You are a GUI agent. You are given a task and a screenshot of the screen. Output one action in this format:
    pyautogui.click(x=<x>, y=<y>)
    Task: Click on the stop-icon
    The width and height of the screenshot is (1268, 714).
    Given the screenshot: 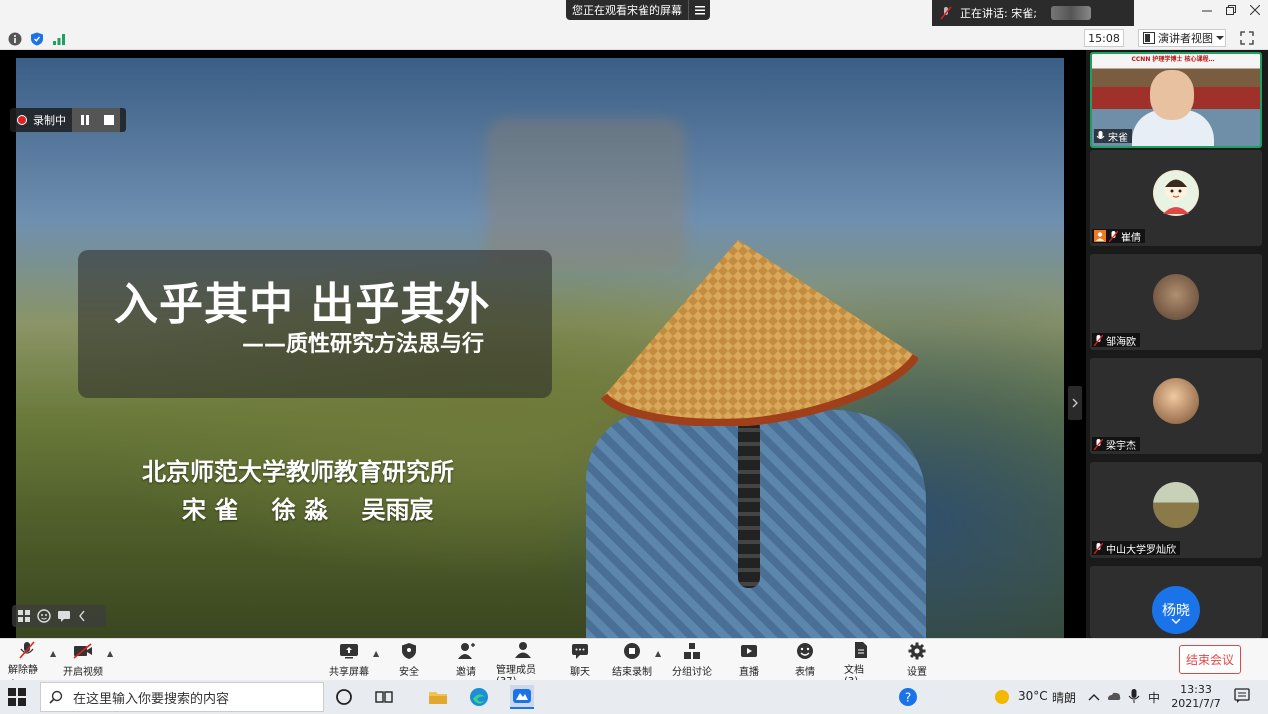 What is the action you would take?
    pyautogui.click(x=108, y=120)
    